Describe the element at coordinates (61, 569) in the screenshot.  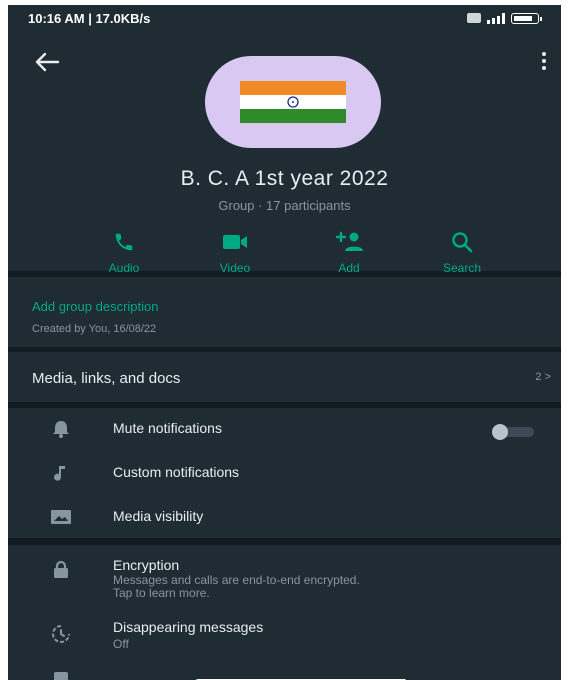
I see `lock-icon` at that location.